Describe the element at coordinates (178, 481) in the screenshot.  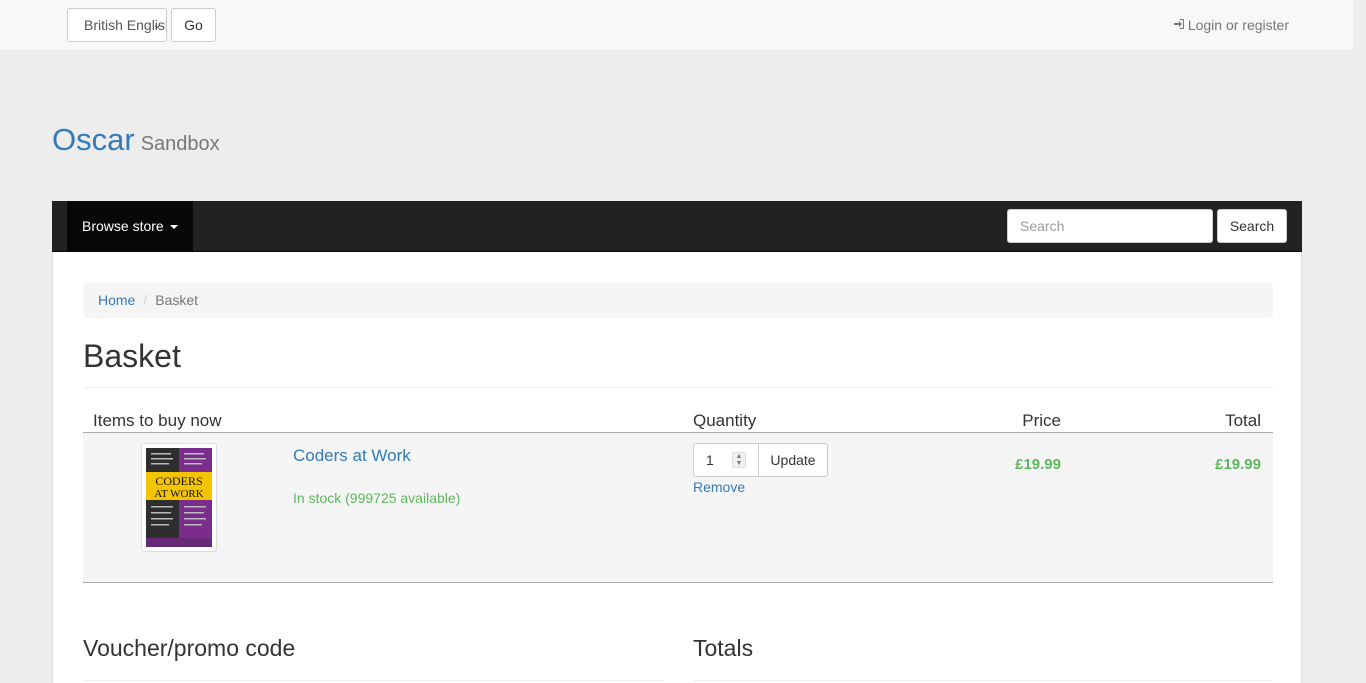
I see `svg-text: CODERS` at that location.